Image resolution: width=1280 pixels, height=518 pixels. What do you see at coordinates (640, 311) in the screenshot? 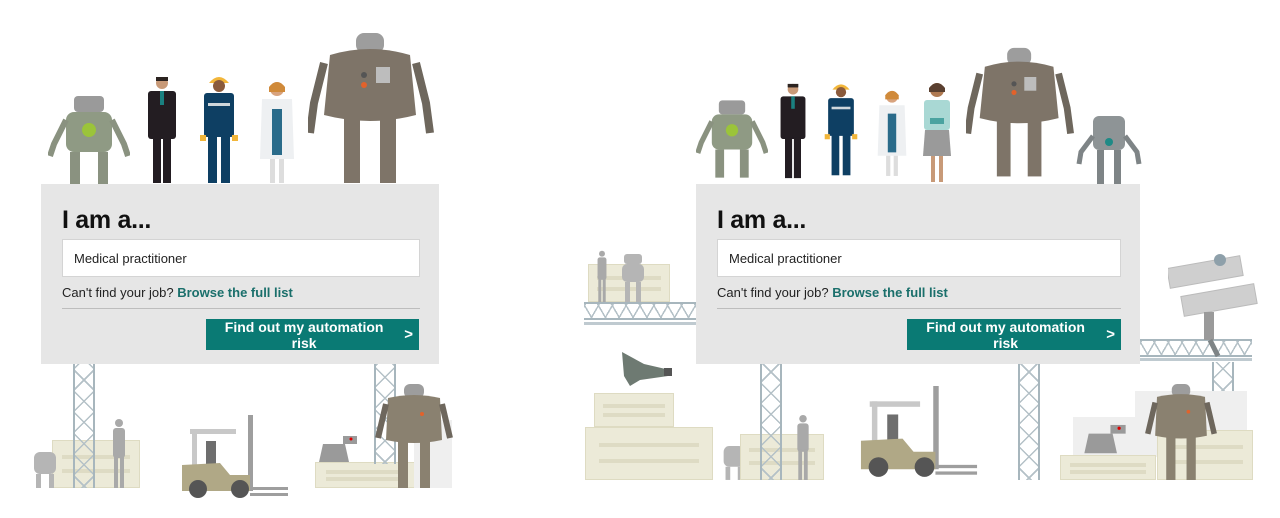
I see `scaffold-bridge` at bounding box center [640, 311].